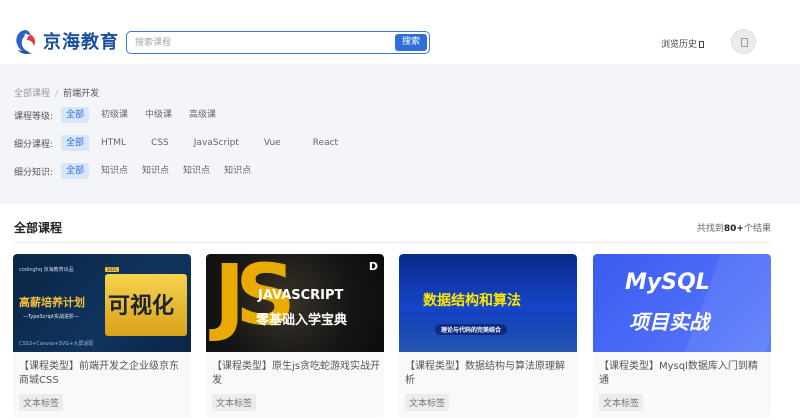 This screenshot has width=800, height=420. What do you see at coordinates (301, 295) in the screenshot?
I see `cover-headline: JAVASCRIPT` at bounding box center [301, 295].